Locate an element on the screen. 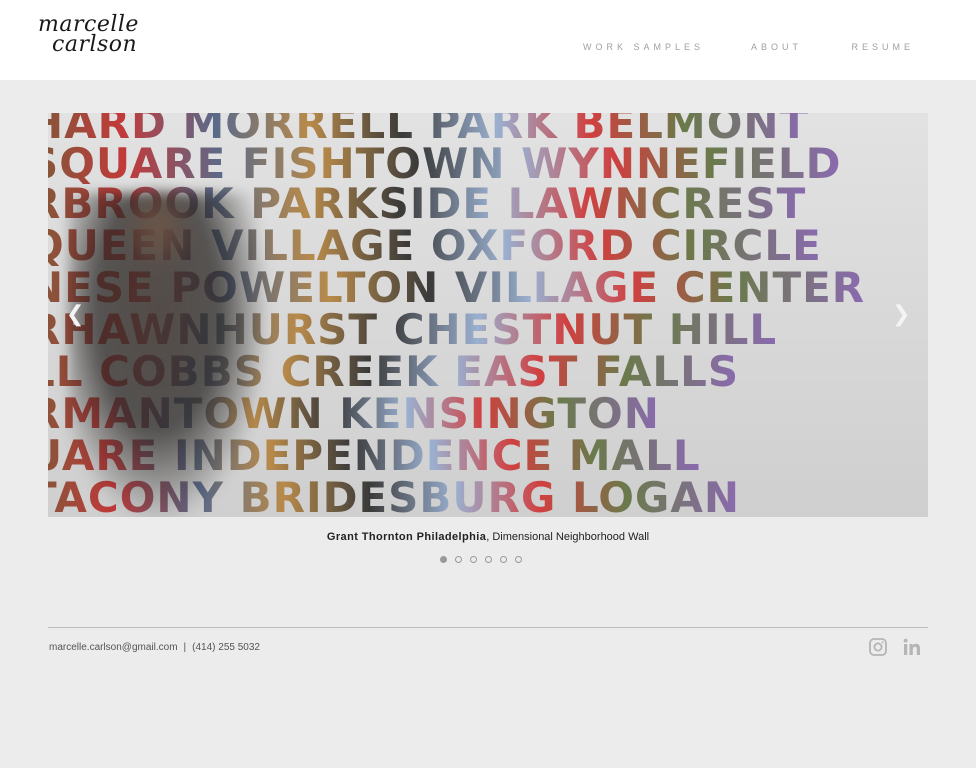 This screenshot has height=768, width=976. caption-title: Grant Thornton Philadelphia is located at coordinates (406, 537).